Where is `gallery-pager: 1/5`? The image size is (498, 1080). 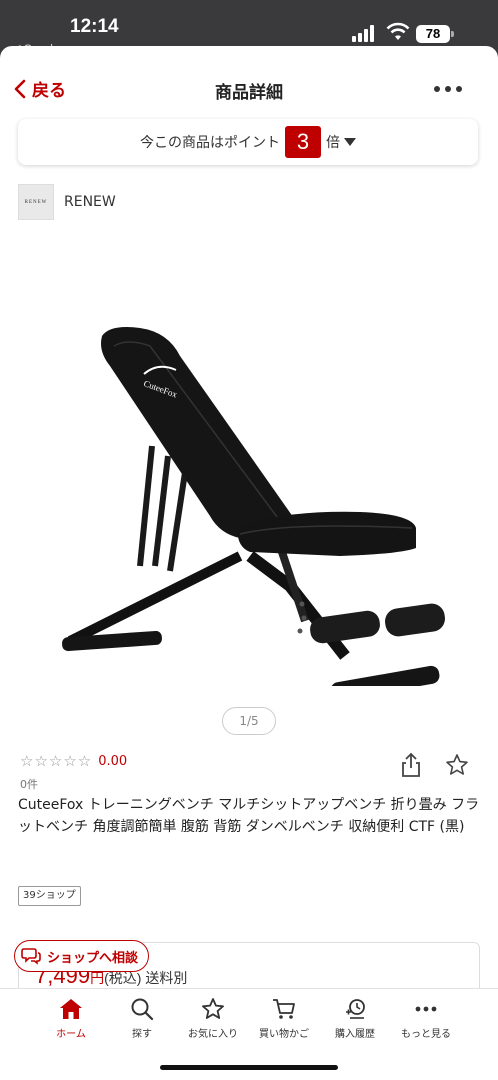
gallery-pager: 1/5 is located at coordinates (249, 721).